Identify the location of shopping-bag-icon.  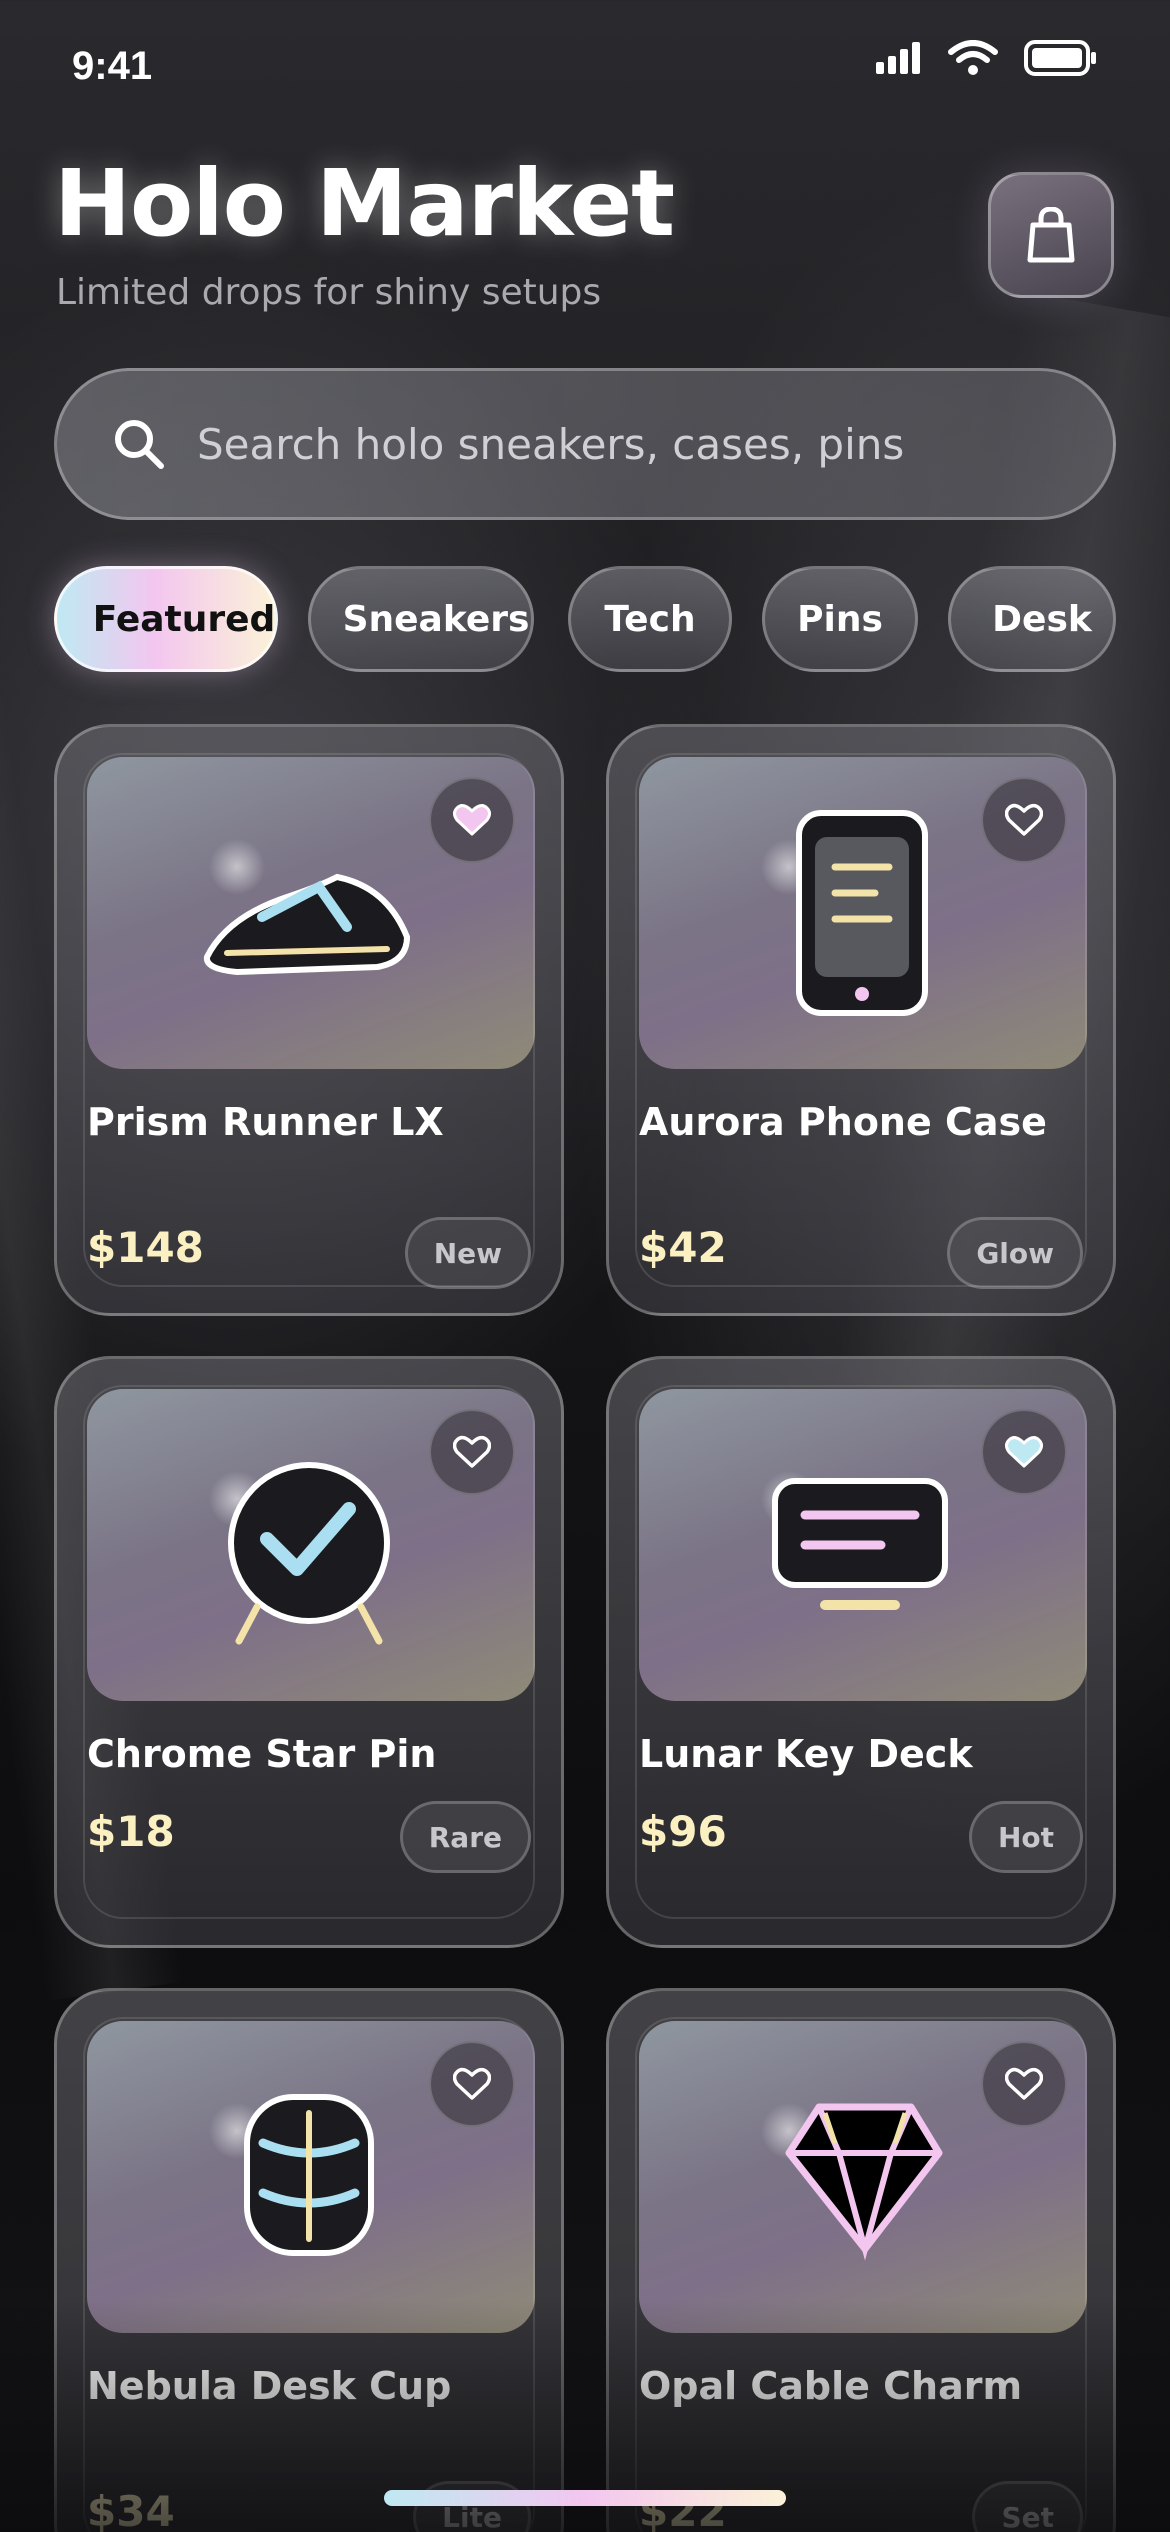
(1051, 235).